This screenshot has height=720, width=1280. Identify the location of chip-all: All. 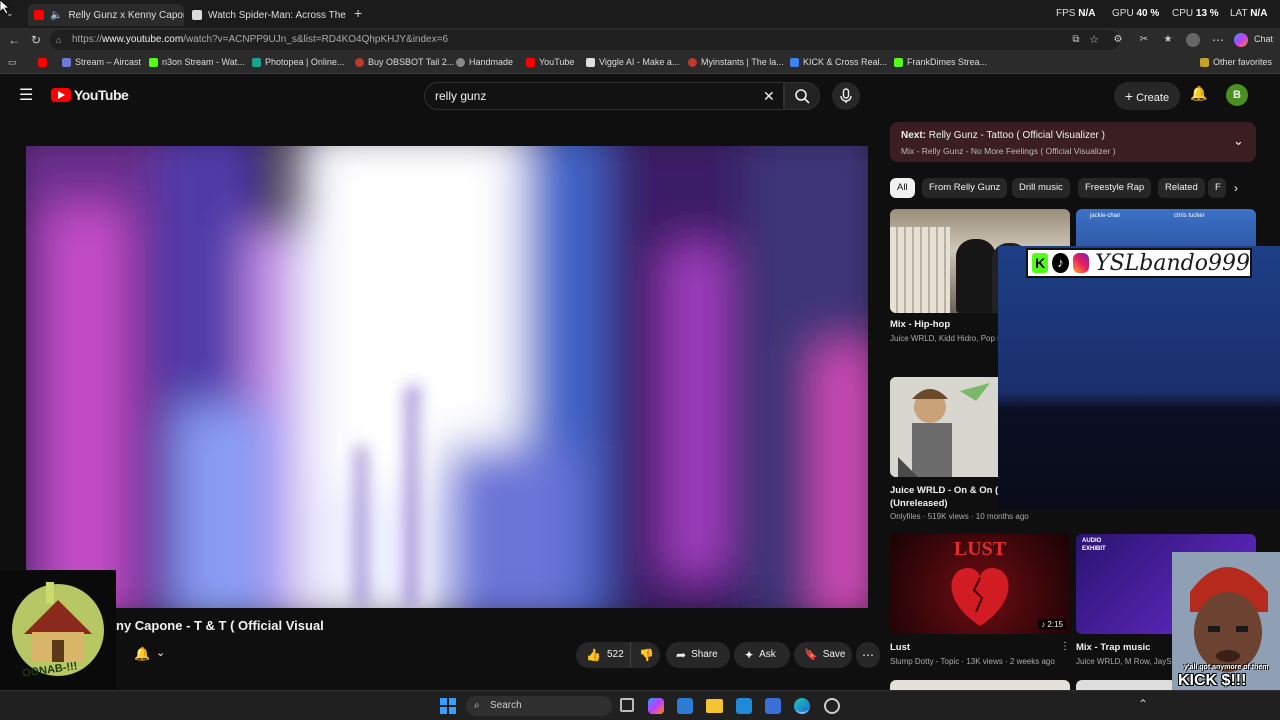
(902, 188).